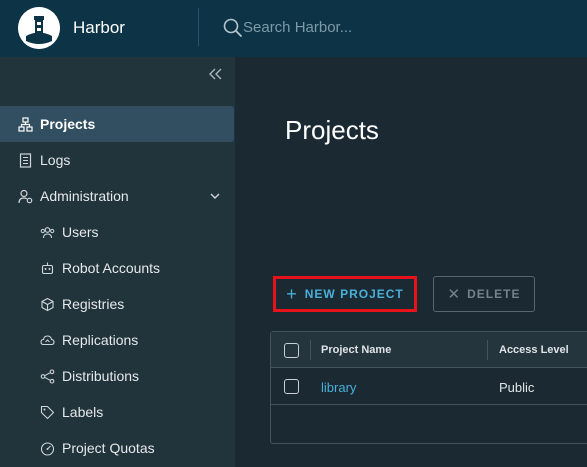 This screenshot has width=587, height=467. Describe the element at coordinates (99, 28) in the screenshot. I see `app-brand: Harbor` at that location.